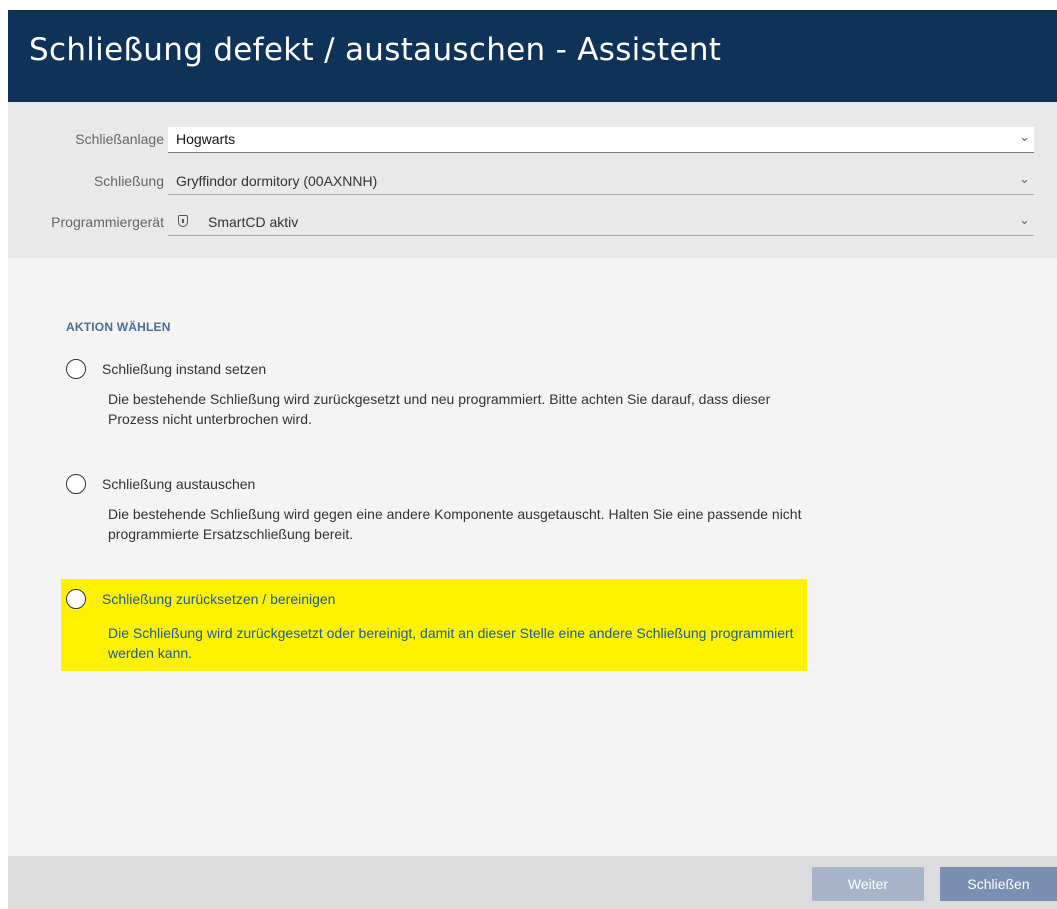 The image size is (1057, 909). What do you see at coordinates (118, 327) in the screenshot?
I see `section-title: AKTION WÄHLEN` at bounding box center [118, 327].